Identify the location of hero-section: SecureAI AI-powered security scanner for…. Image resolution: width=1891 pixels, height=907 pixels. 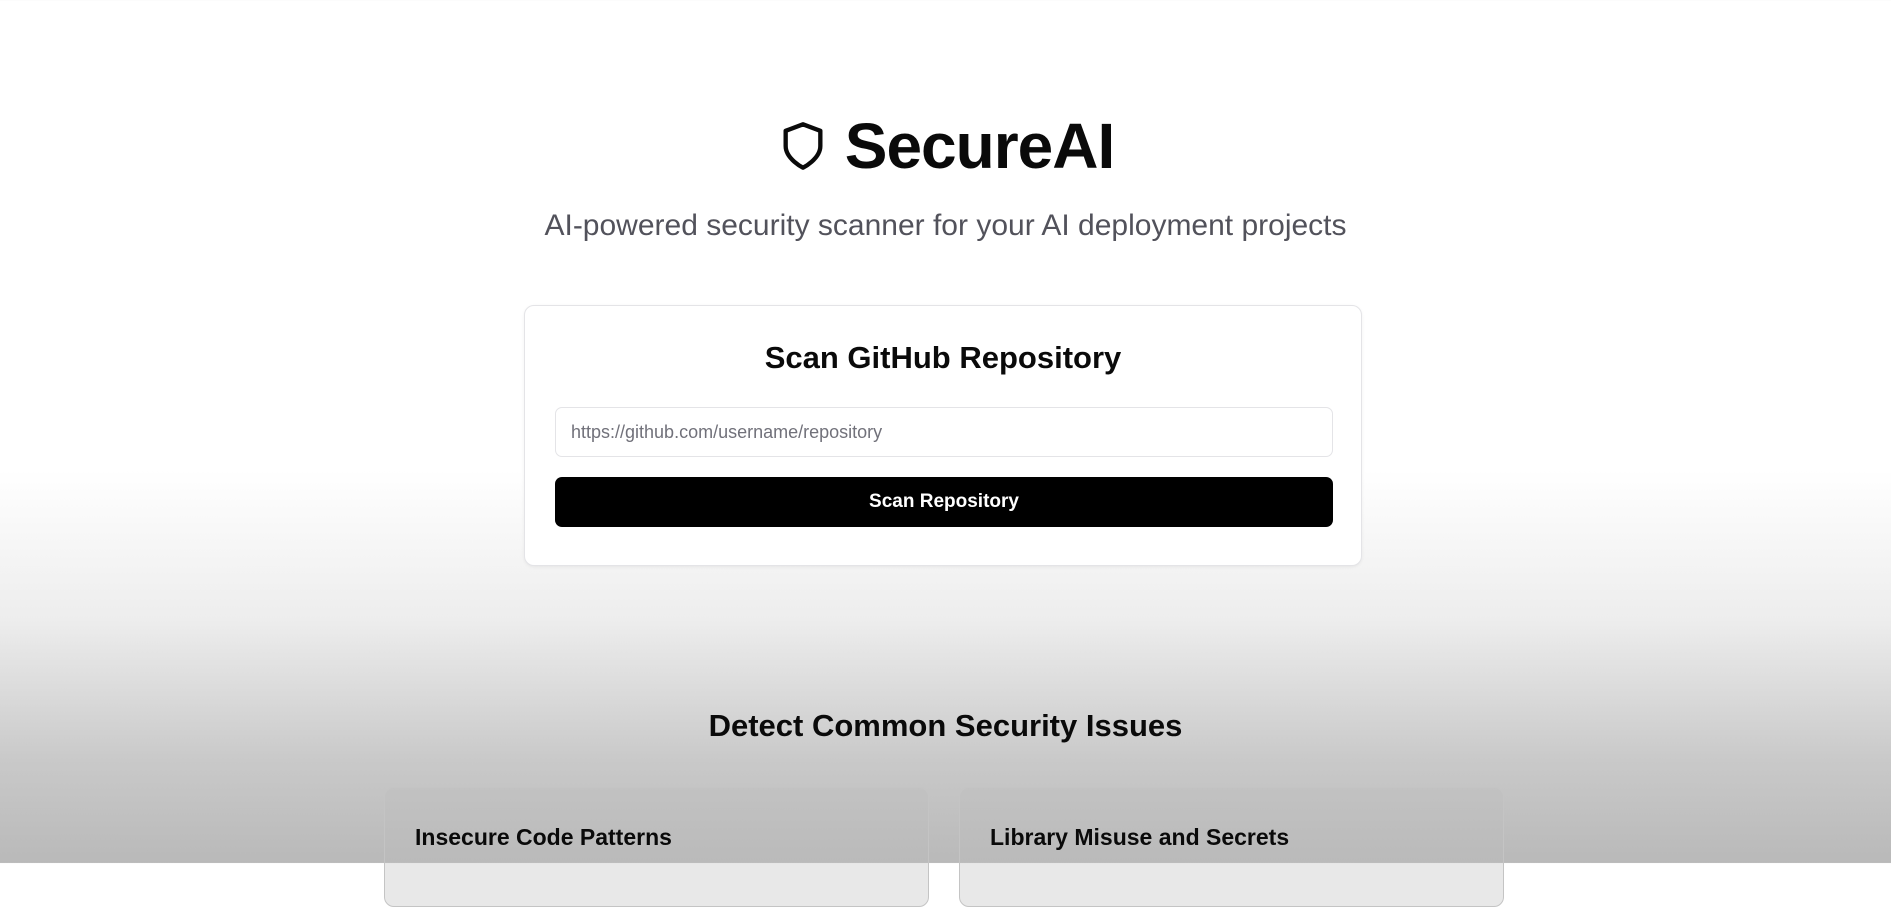
(945, 176).